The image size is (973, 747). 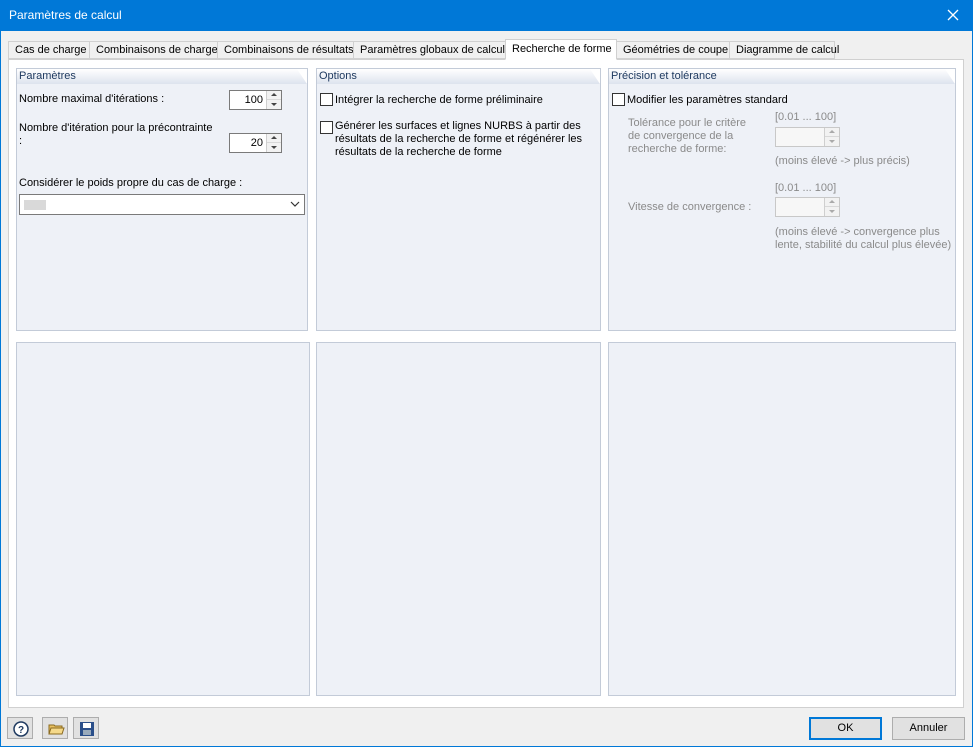 I want to click on empty-panel-middle, so click(x=458, y=519).